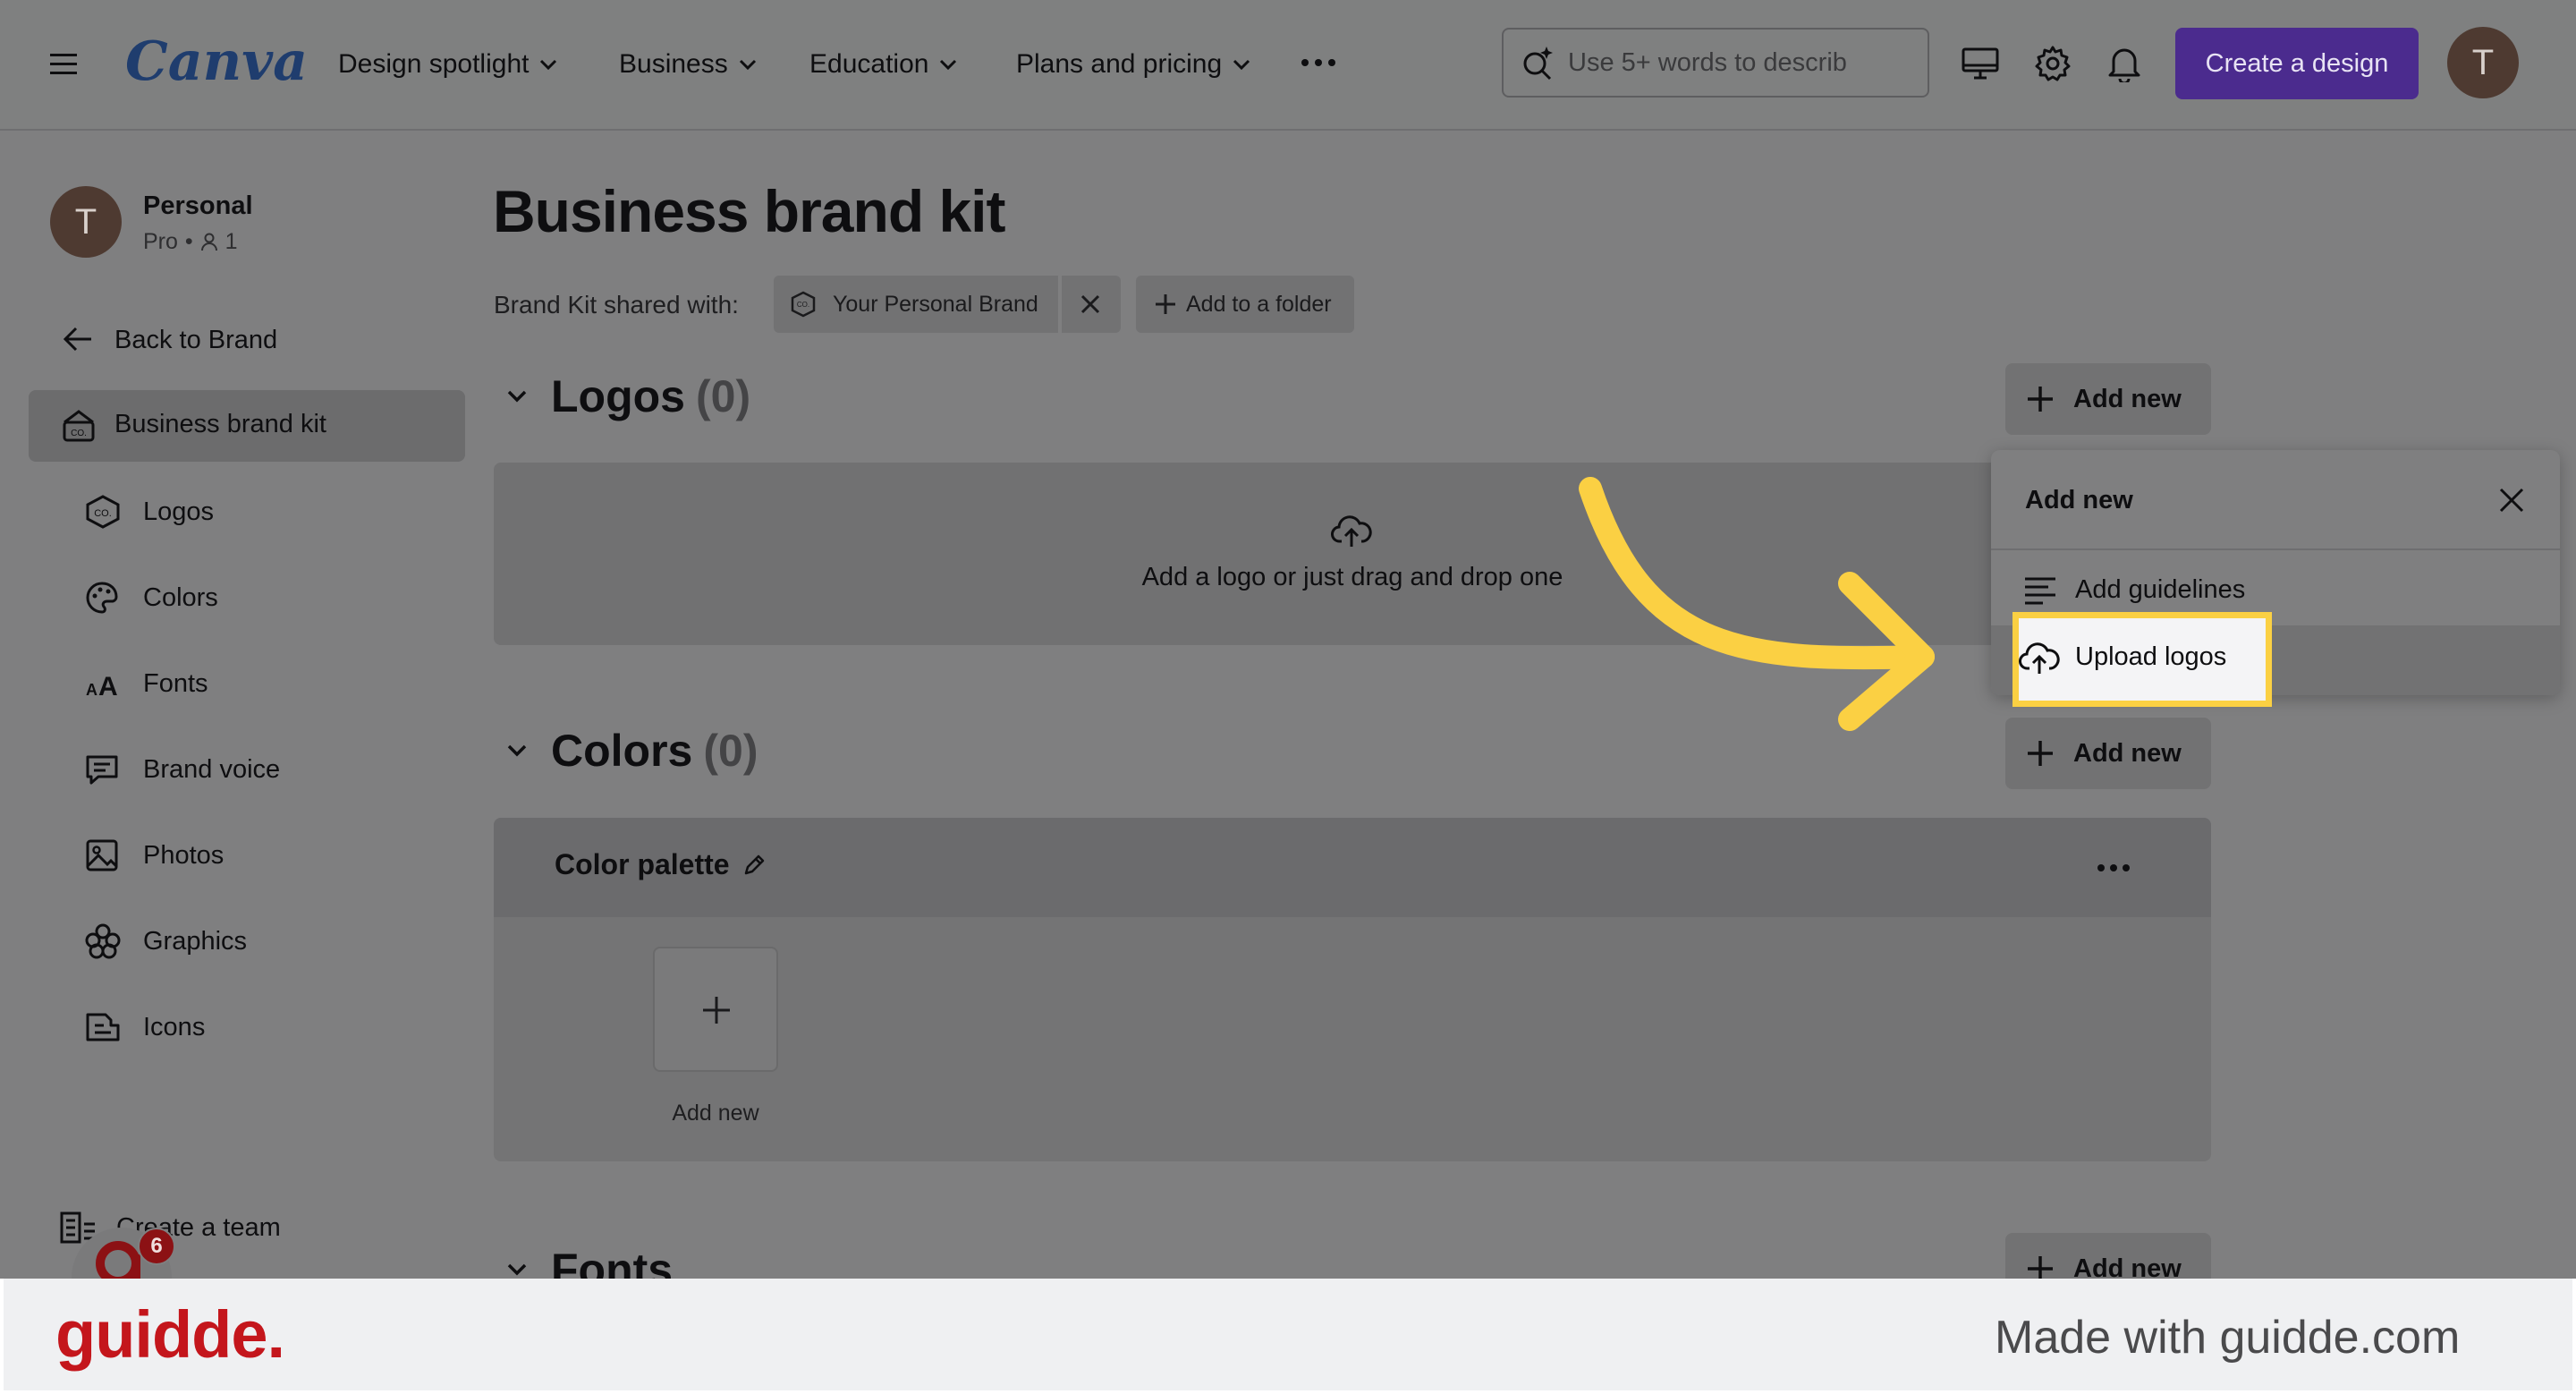  What do you see at coordinates (2040, 591) in the screenshot?
I see `guidelines-icon` at bounding box center [2040, 591].